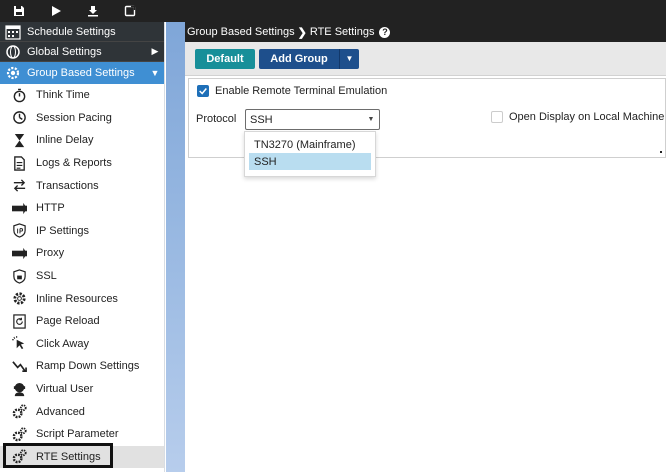 Image resolution: width=666 pixels, height=472 pixels. What do you see at coordinates (65, 140) in the screenshot?
I see `sidebar-item-label: Inline Delay` at bounding box center [65, 140].